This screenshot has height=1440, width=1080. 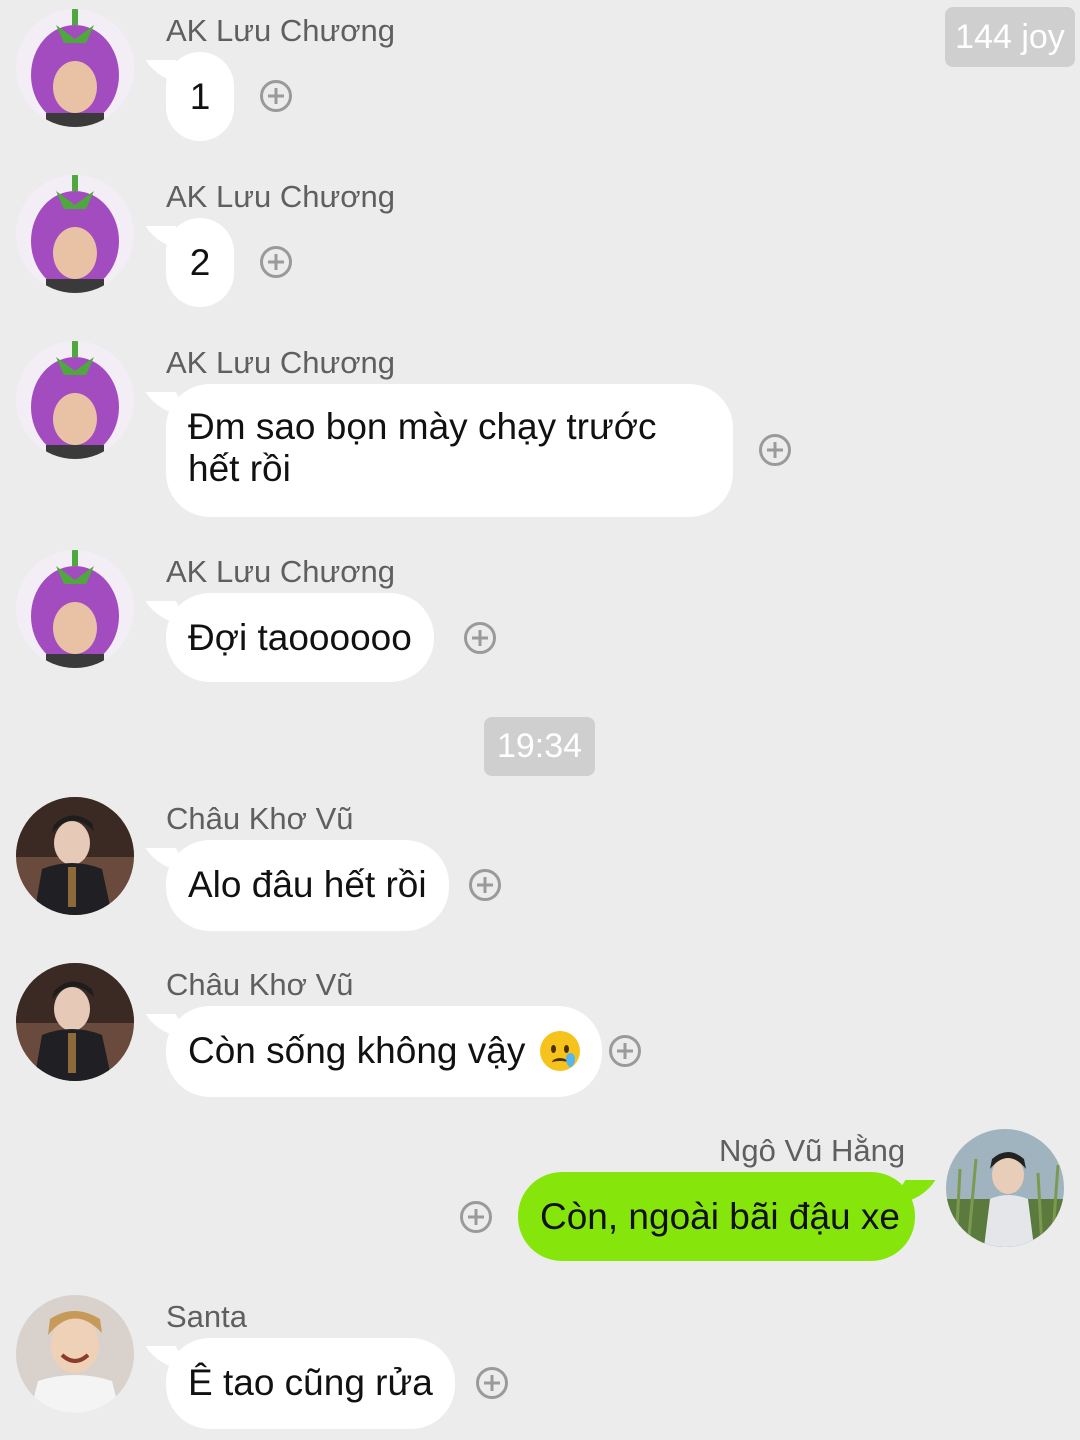 I want to click on message-row: AK Lưu Chương Đợi taoooooo, so click(x=540, y=616).